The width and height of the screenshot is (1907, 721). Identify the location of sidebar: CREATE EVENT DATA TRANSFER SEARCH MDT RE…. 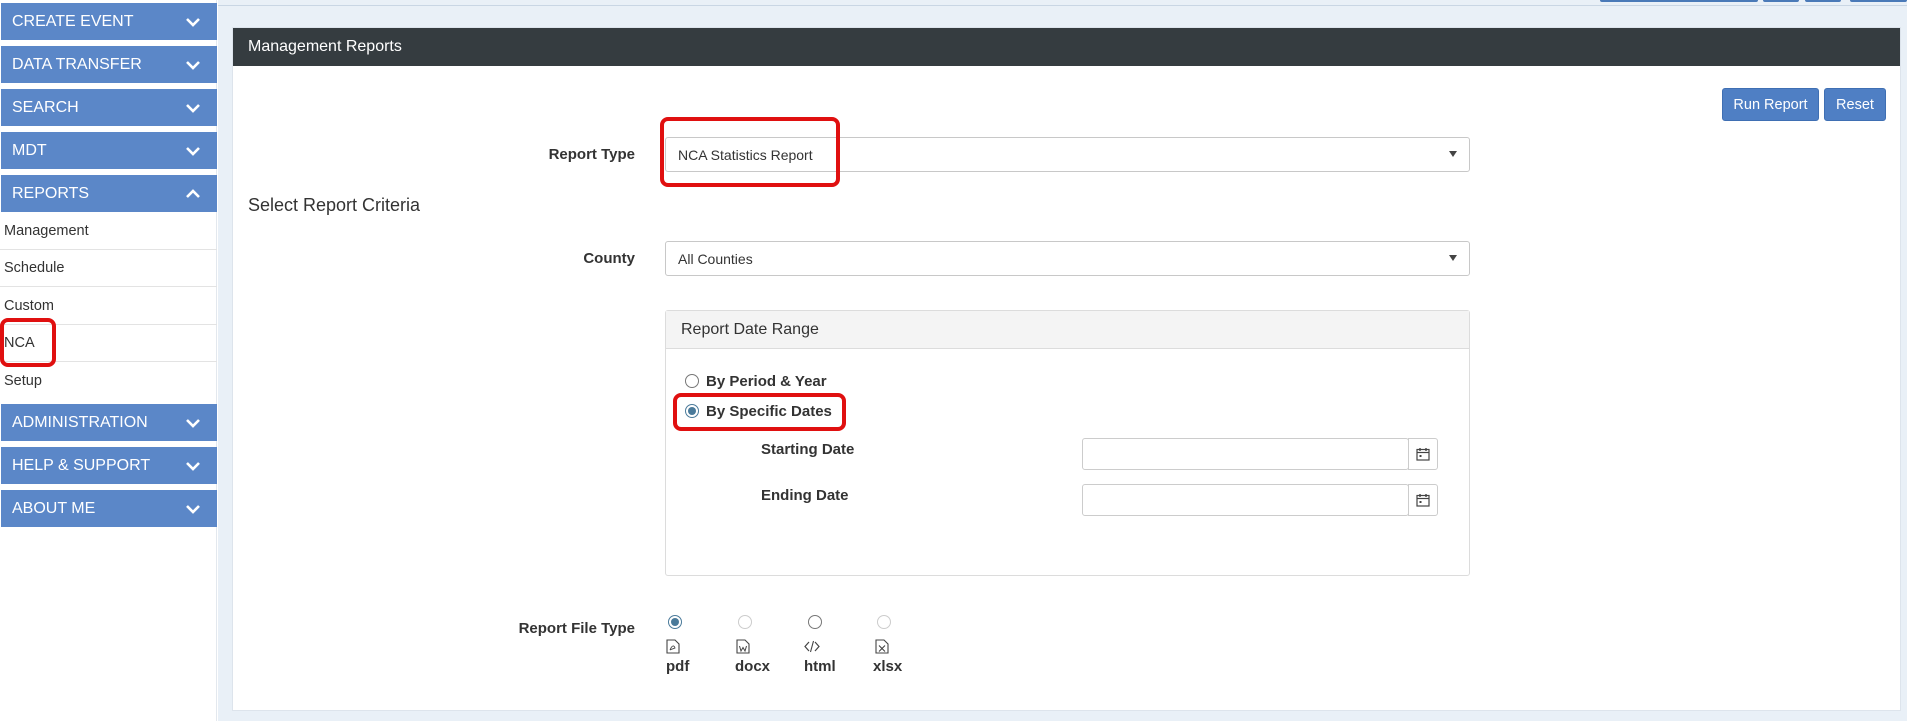
(108, 360).